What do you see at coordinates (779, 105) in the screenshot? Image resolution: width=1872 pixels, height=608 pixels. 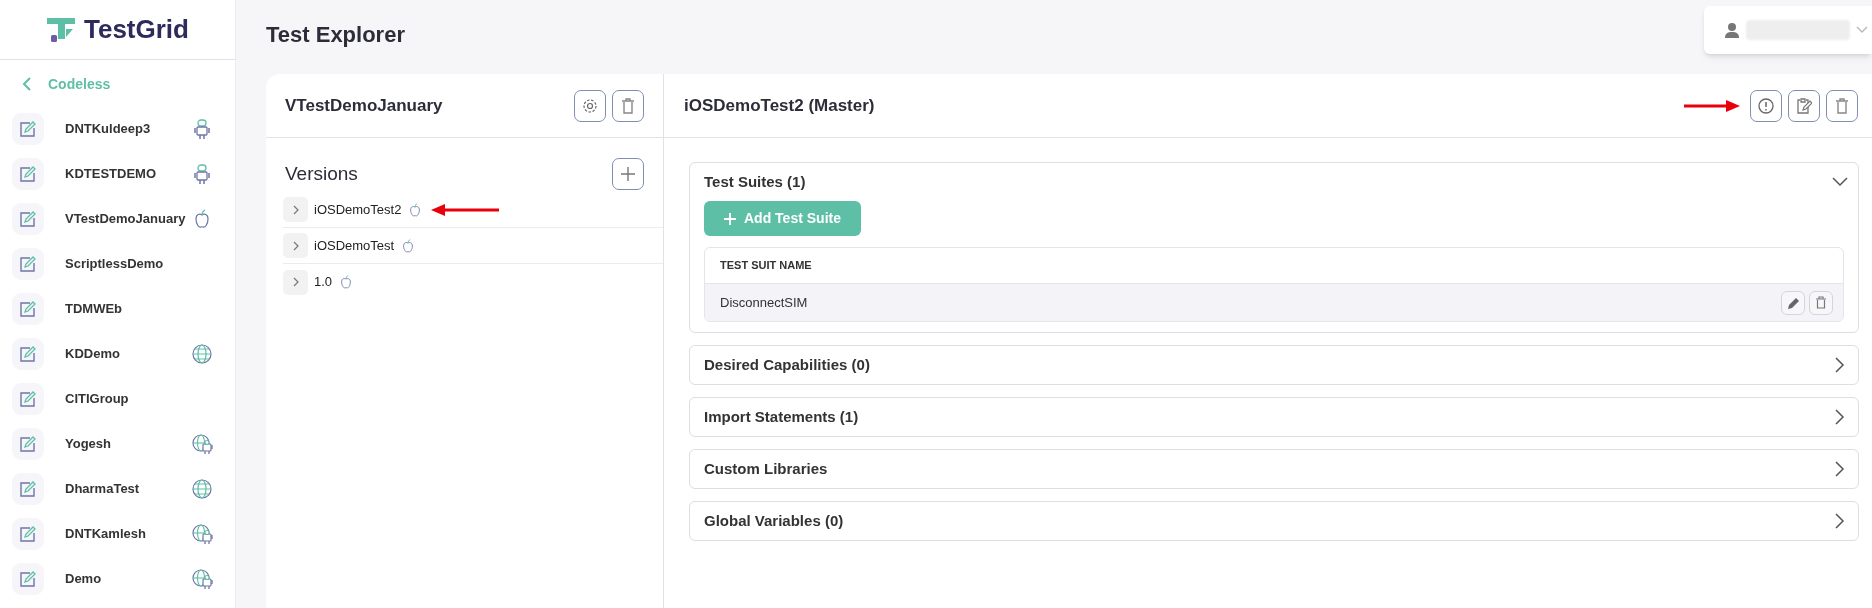 I see `version-title: iOSDemoTest2 (Master)` at bounding box center [779, 105].